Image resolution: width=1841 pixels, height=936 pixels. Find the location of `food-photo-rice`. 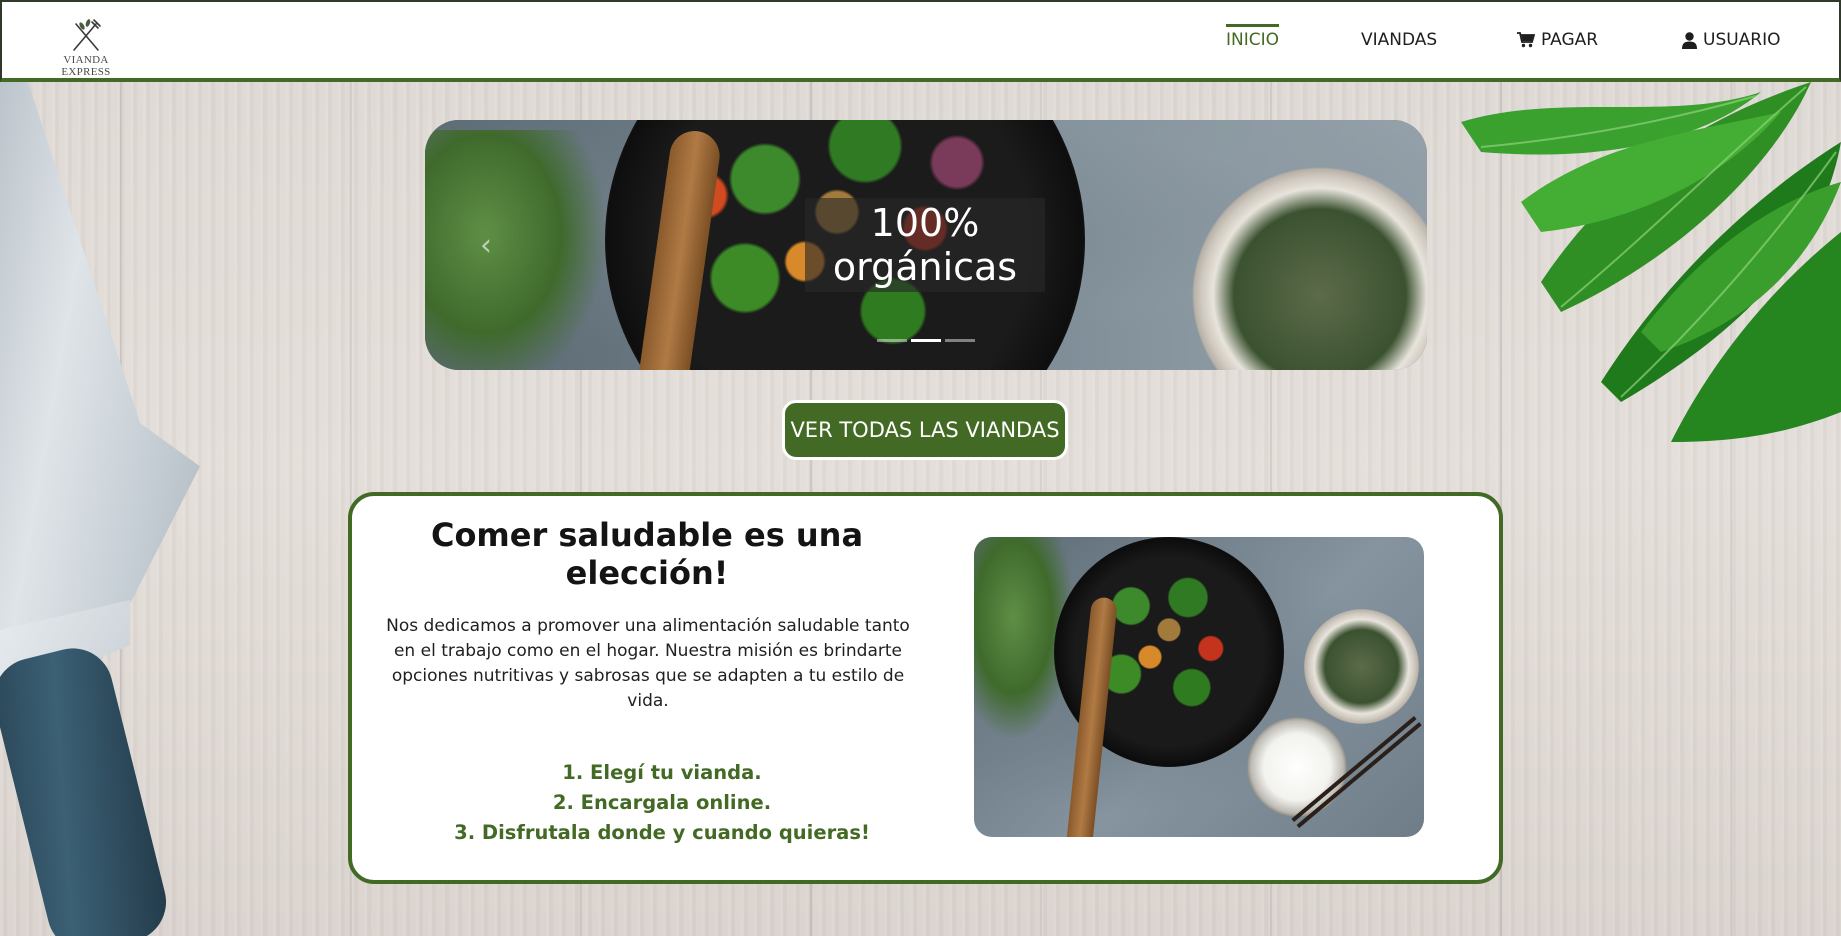

food-photo-rice is located at coordinates (1297, 767).